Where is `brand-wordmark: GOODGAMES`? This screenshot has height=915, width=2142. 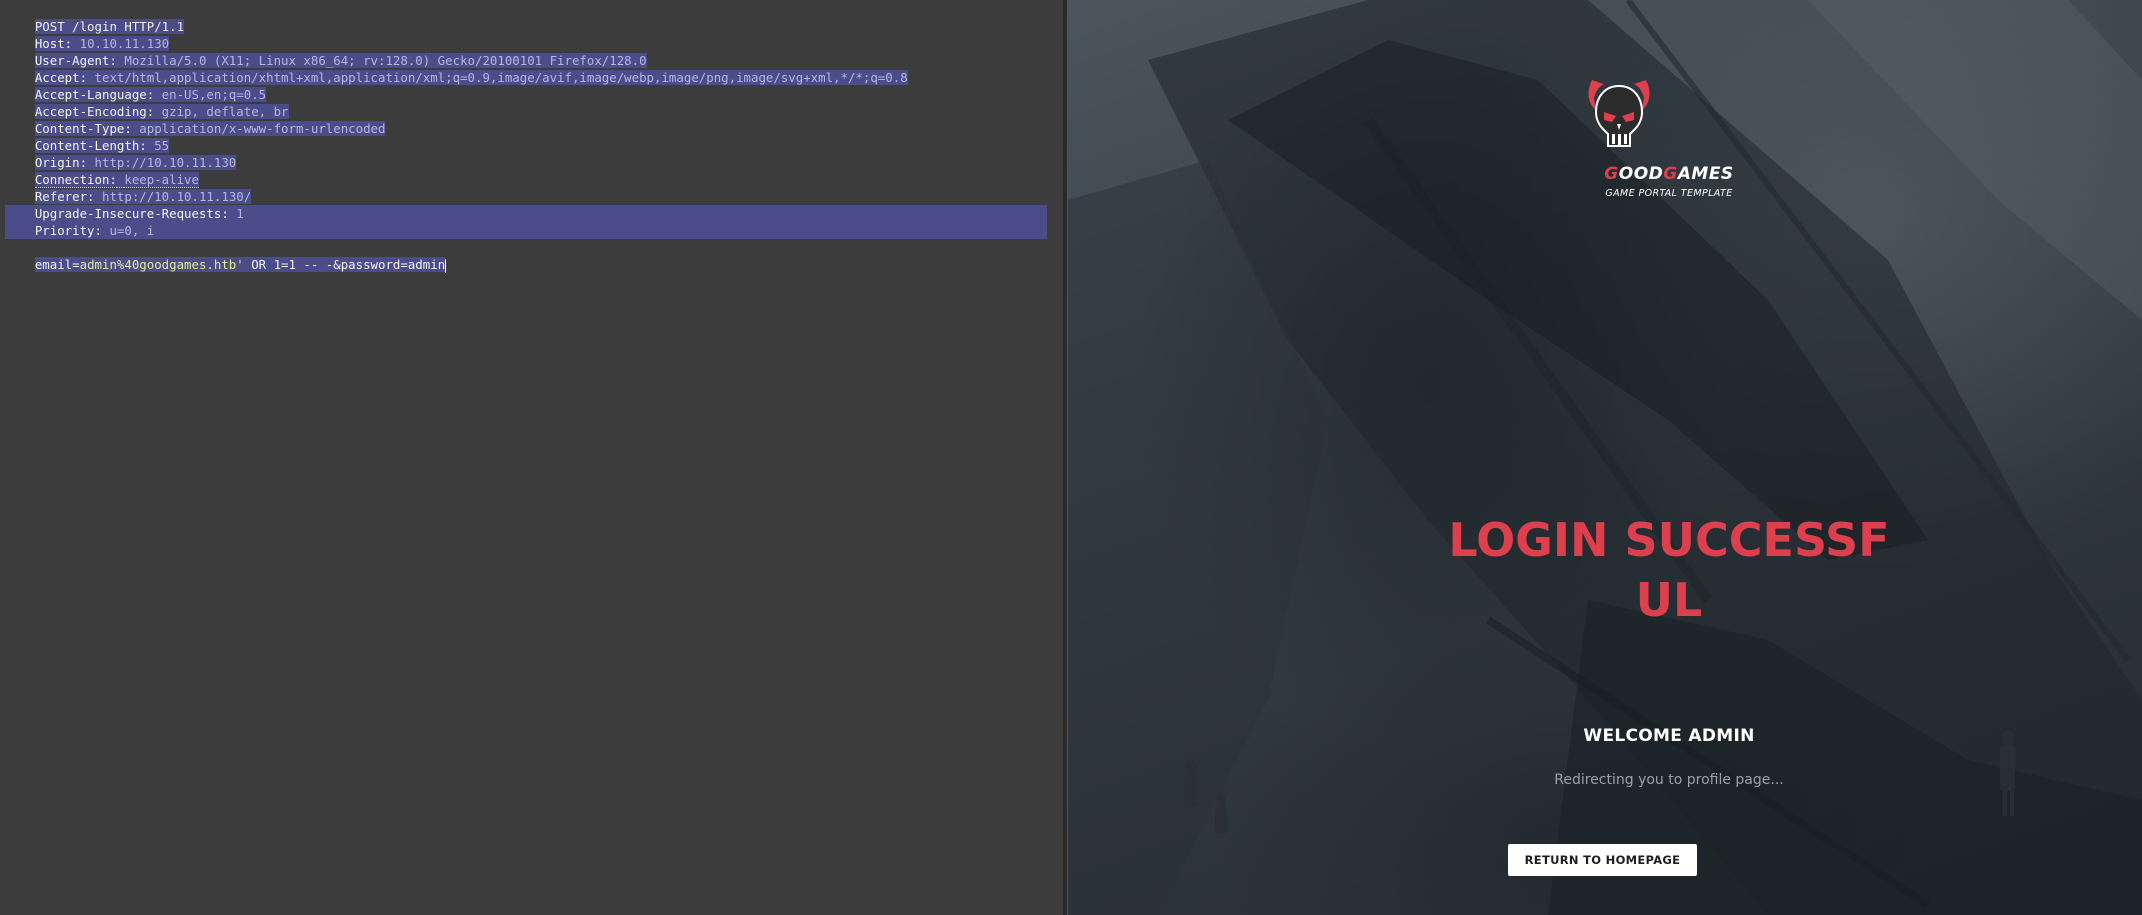 brand-wordmark: GOODGAMES is located at coordinates (1669, 174).